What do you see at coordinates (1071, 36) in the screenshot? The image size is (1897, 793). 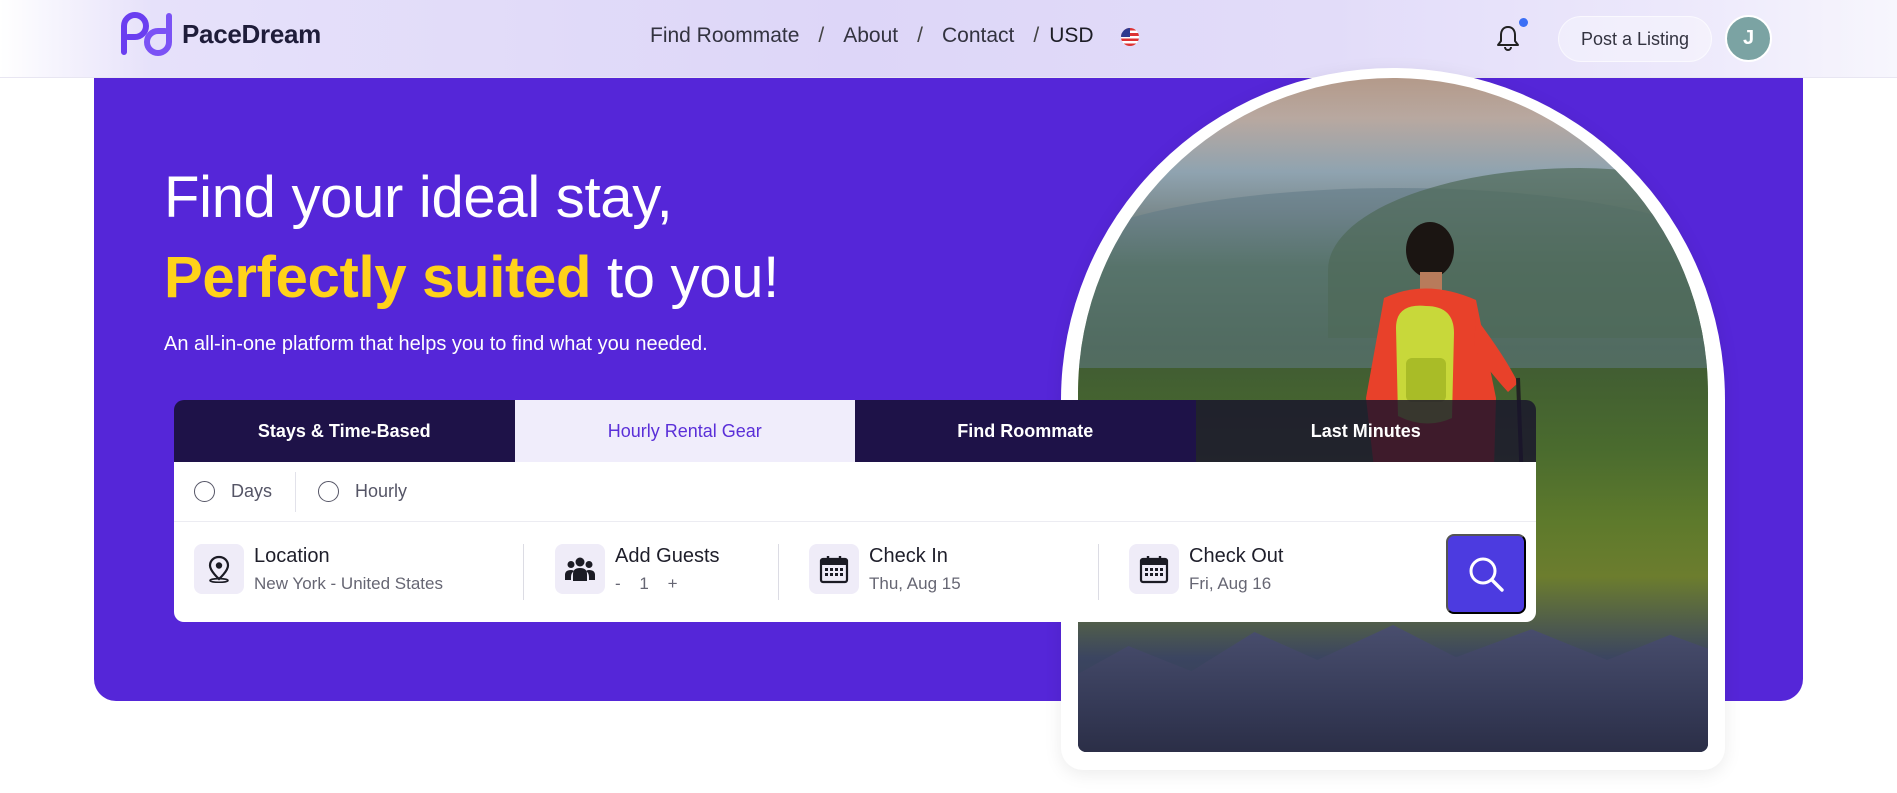 I see `currency-selector: USD` at bounding box center [1071, 36].